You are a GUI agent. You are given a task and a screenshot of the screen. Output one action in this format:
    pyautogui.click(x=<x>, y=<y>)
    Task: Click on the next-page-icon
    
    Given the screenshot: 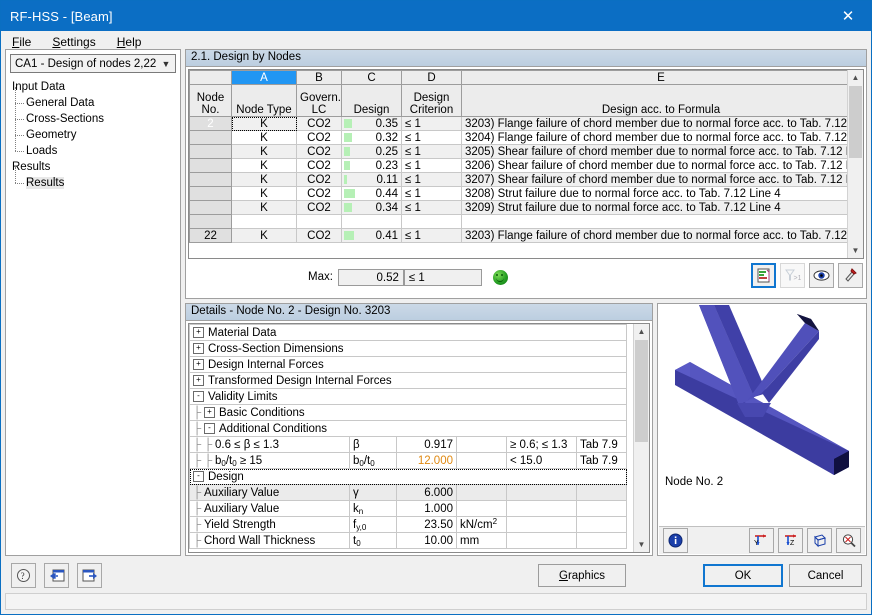 What is the action you would take?
    pyautogui.click(x=89, y=575)
    